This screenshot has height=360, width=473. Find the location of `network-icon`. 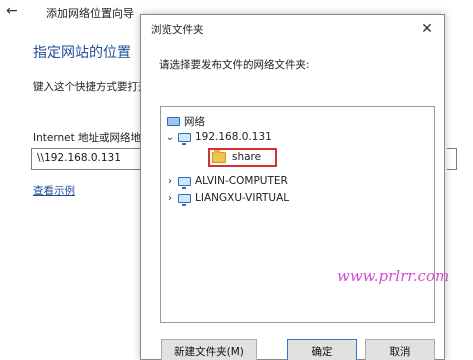

network-icon is located at coordinates (173, 121).